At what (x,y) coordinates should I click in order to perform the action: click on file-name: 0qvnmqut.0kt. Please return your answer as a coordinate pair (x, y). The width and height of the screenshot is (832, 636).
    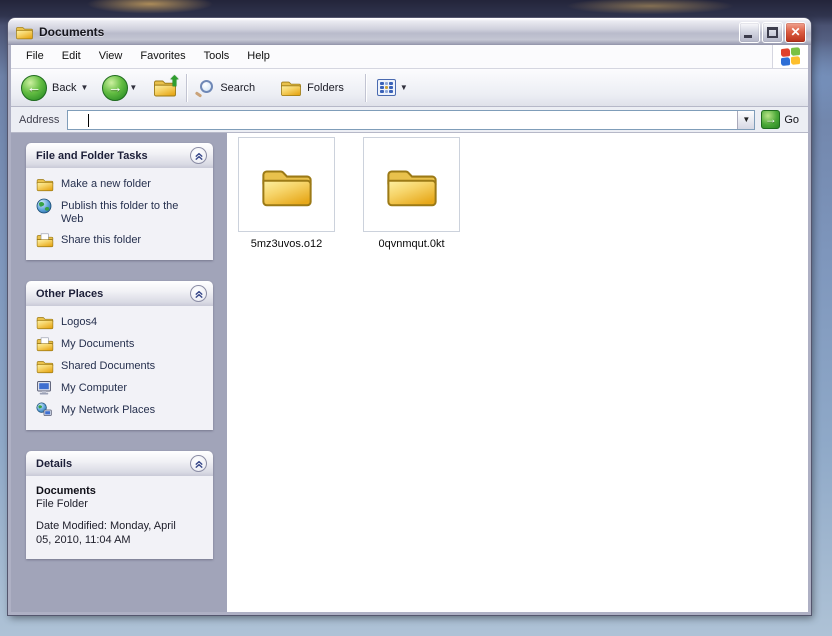
    Looking at the image, I should click on (411, 244).